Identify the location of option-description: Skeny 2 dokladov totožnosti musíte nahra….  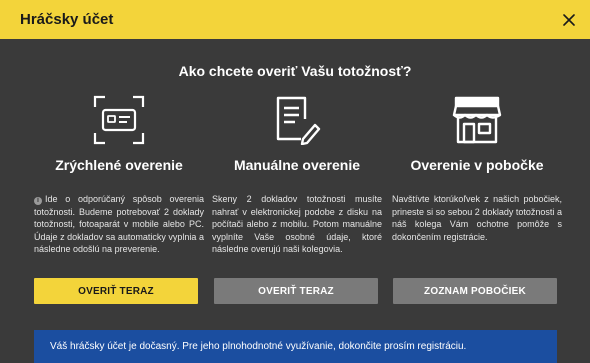
(297, 224).